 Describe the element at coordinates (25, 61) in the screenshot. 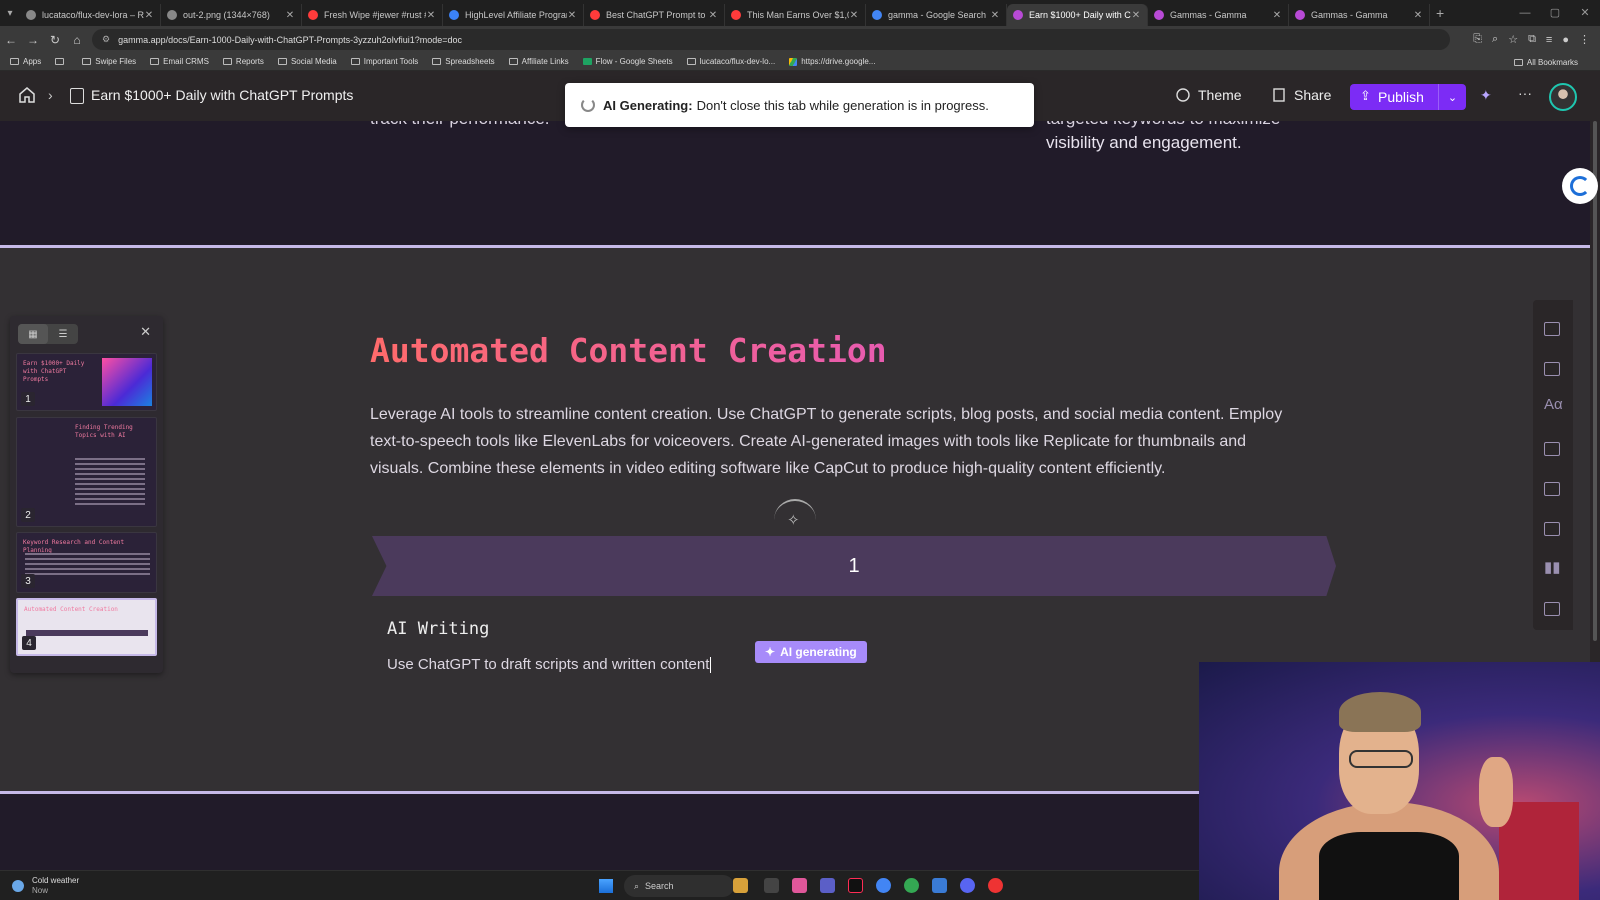

I see `bookmark-item: Apps` at that location.